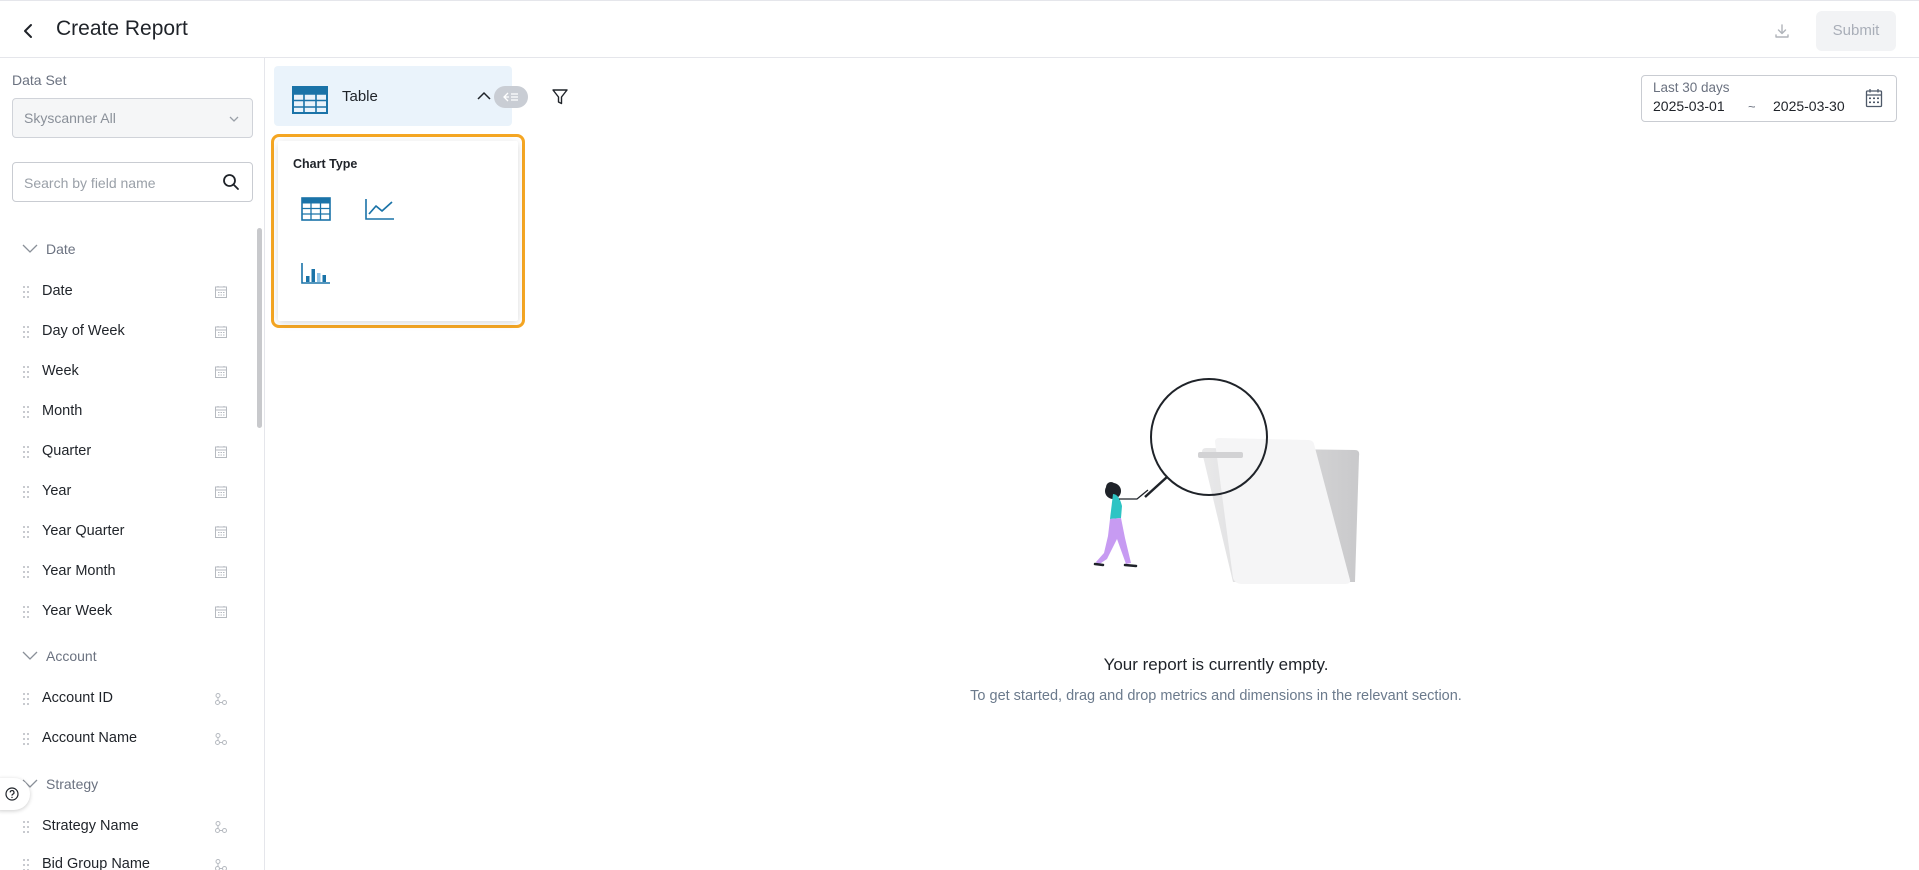  I want to click on download-icon, so click(1782, 31).